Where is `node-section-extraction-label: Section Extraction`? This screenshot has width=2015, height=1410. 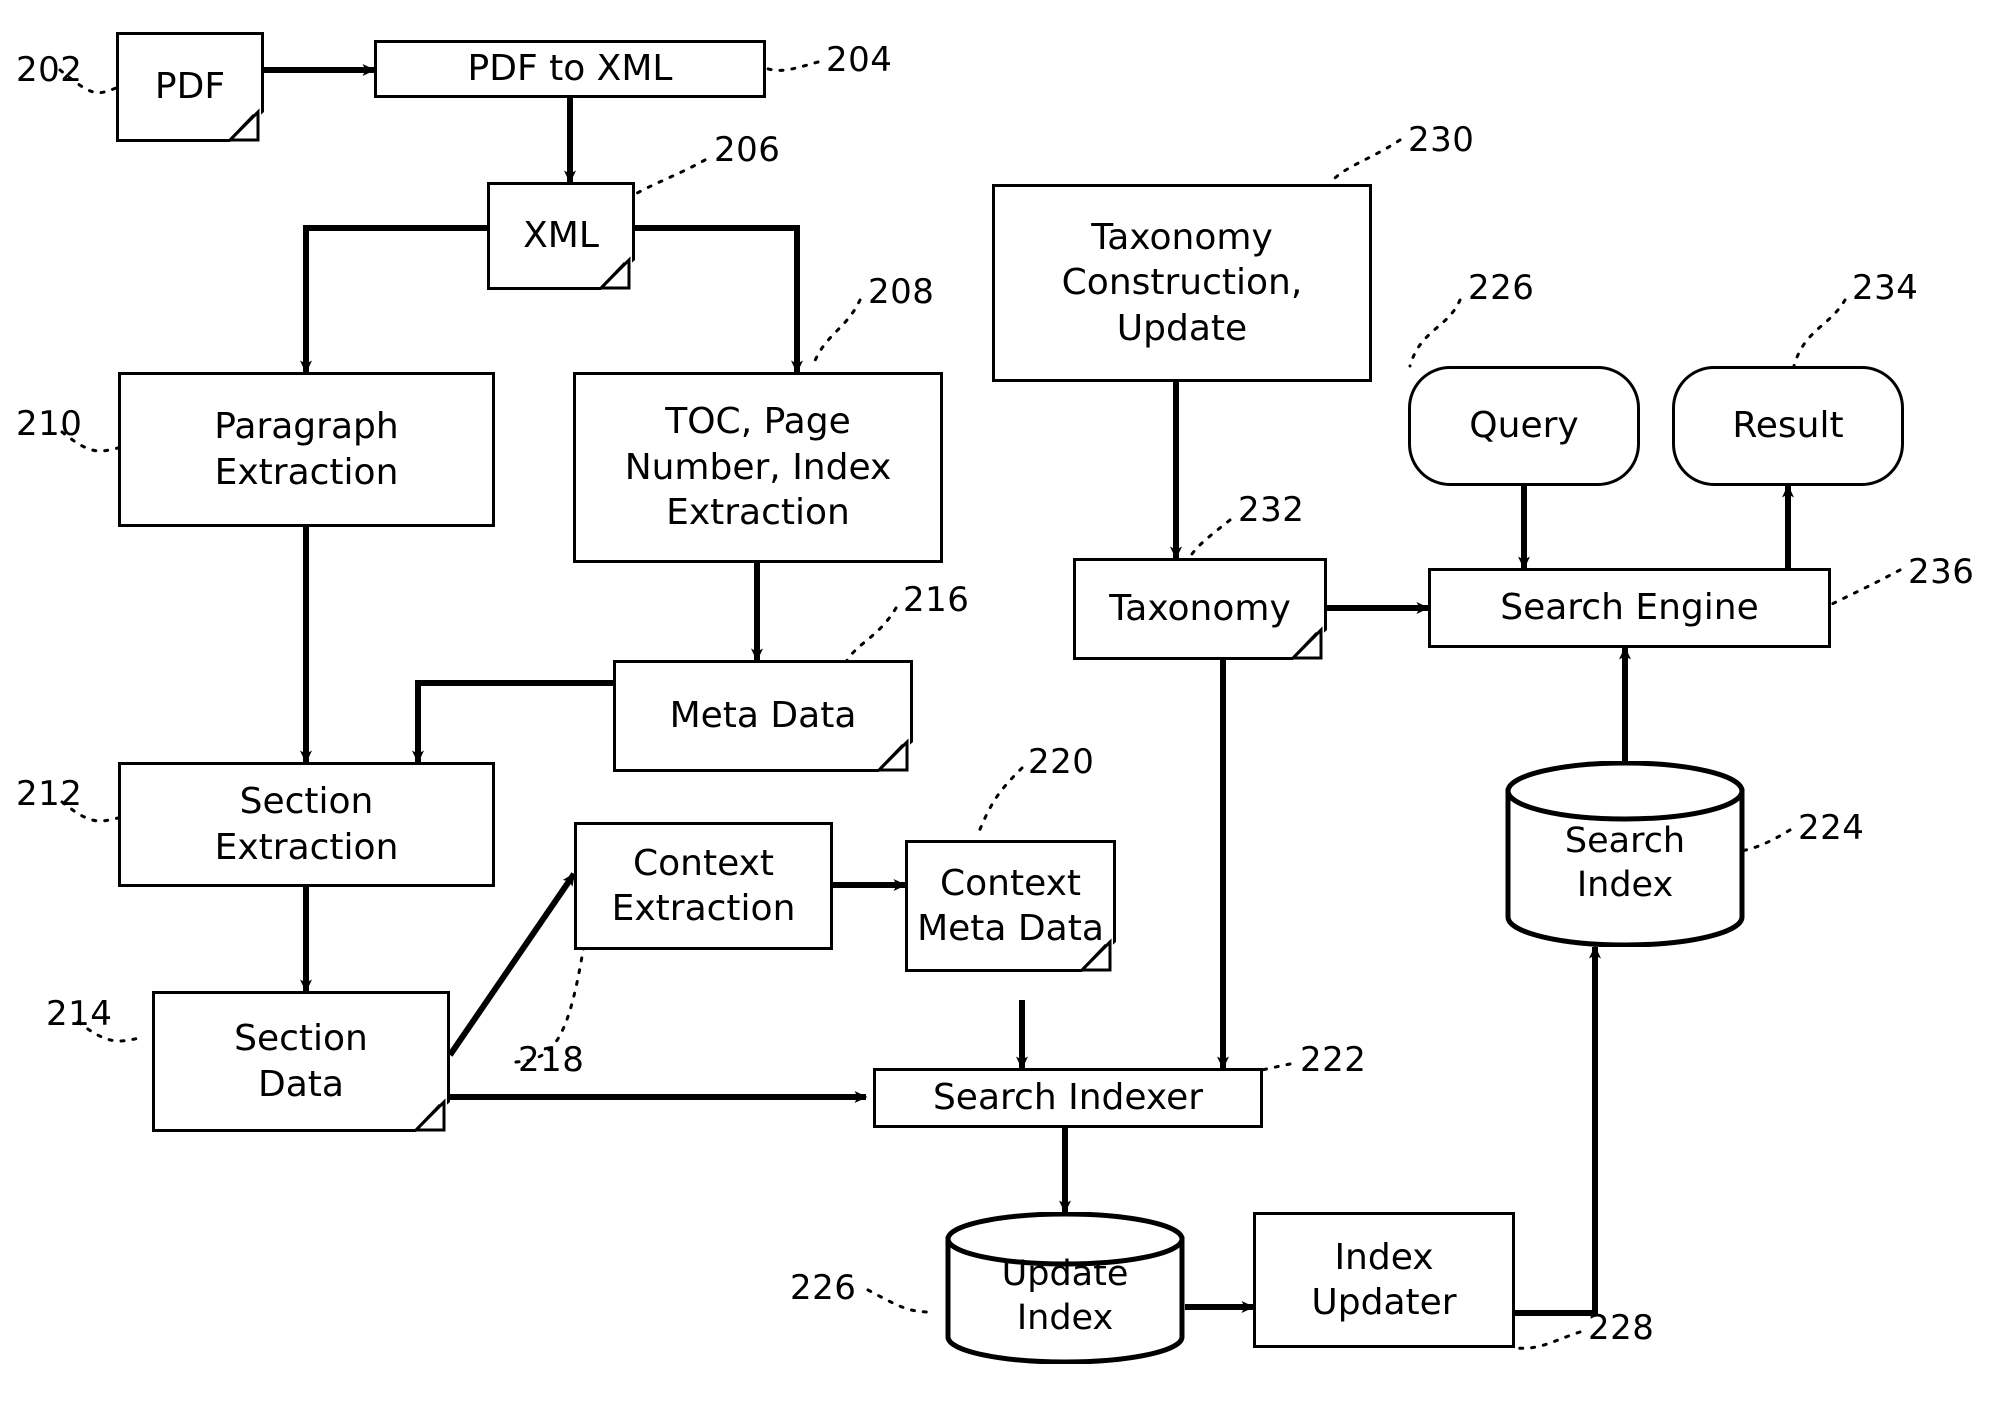
node-section-extraction-label: Section Extraction is located at coordinates (306, 824).